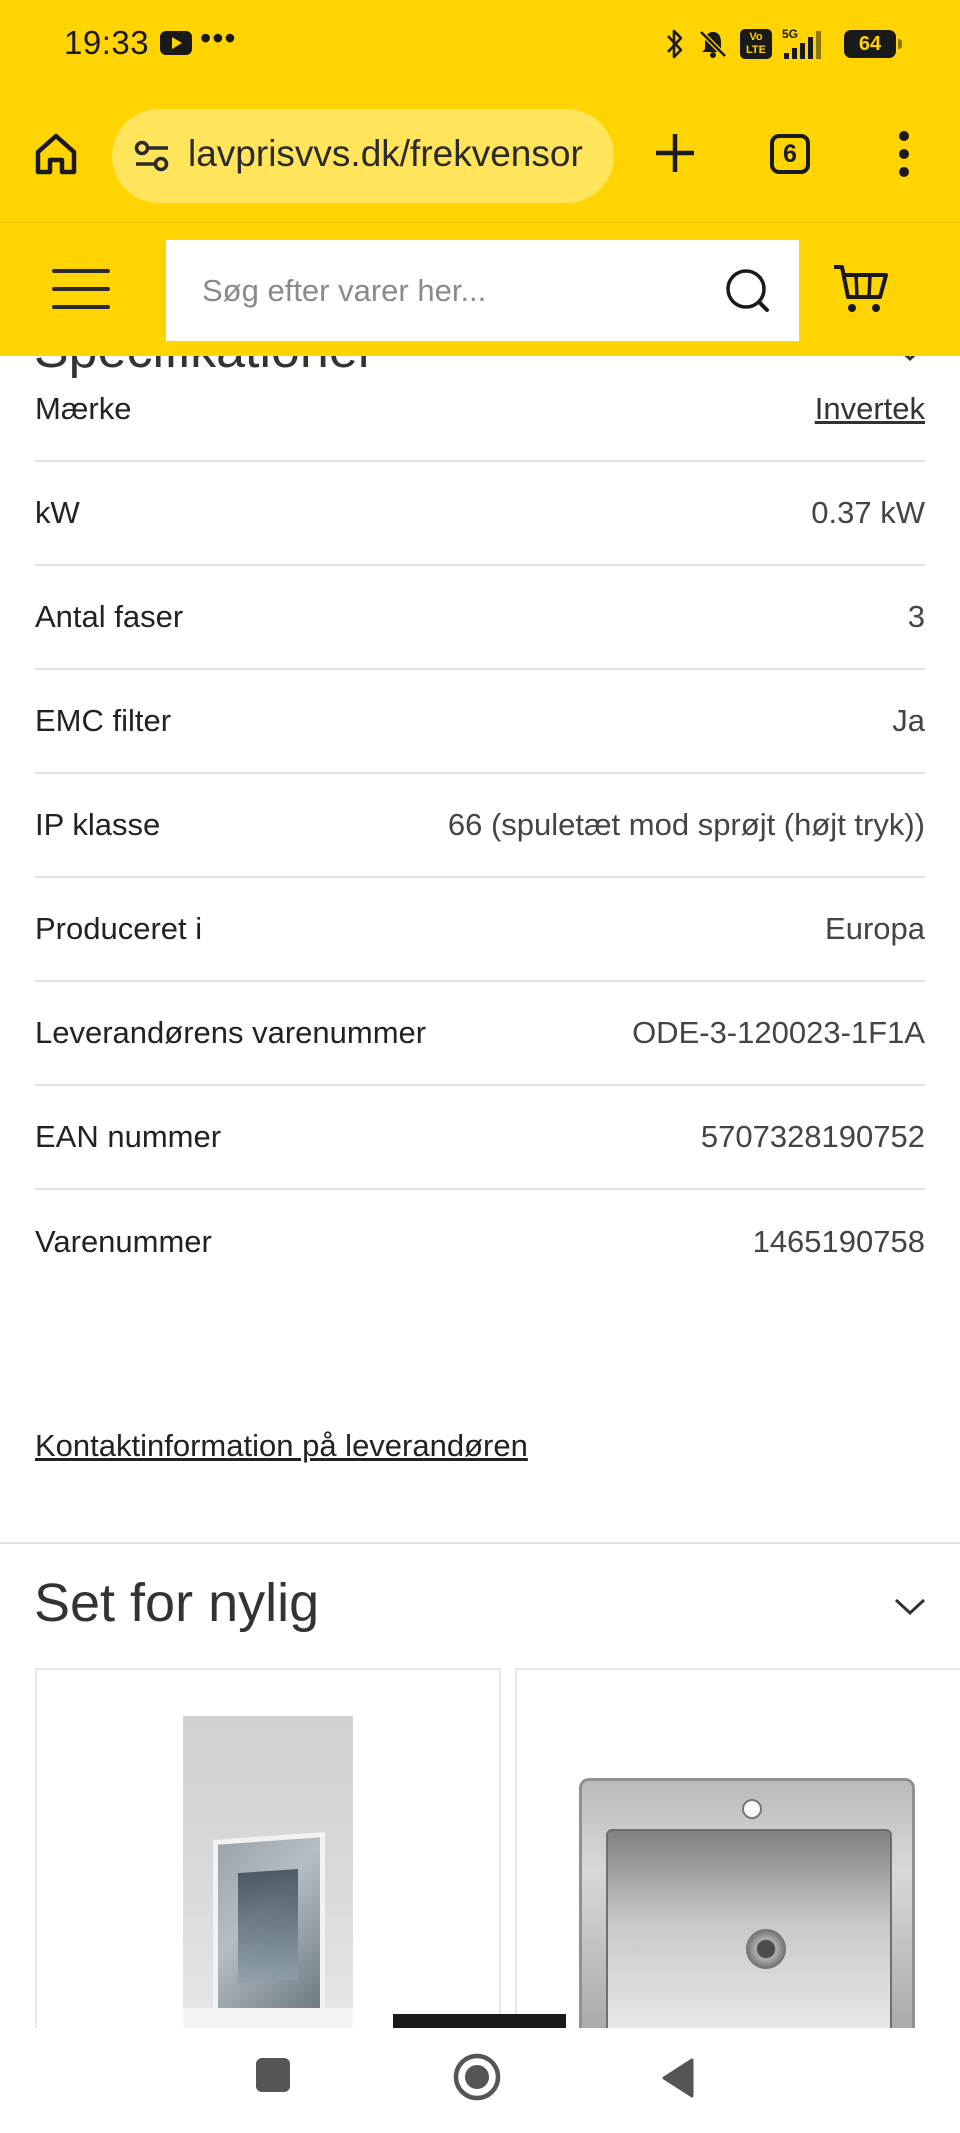 This screenshot has width=960, height=2133. Describe the element at coordinates (98, 824) in the screenshot. I see `spec-label: IP klasse` at that location.